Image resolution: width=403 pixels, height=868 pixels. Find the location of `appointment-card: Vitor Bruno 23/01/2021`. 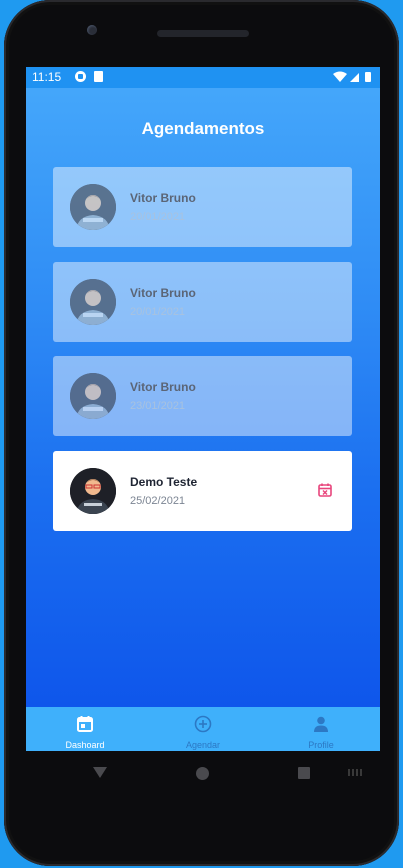

appointment-card: Vitor Bruno 23/01/2021 is located at coordinates (202, 396).